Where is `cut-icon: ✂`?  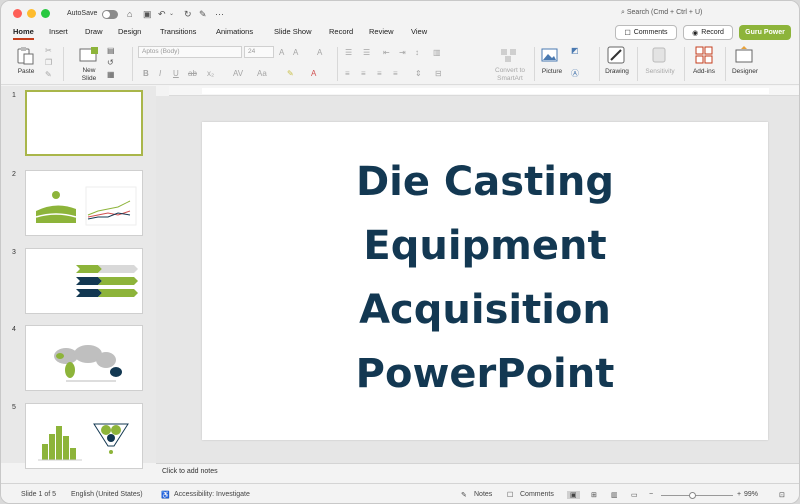 cut-icon: ✂ is located at coordinates (48, 50).